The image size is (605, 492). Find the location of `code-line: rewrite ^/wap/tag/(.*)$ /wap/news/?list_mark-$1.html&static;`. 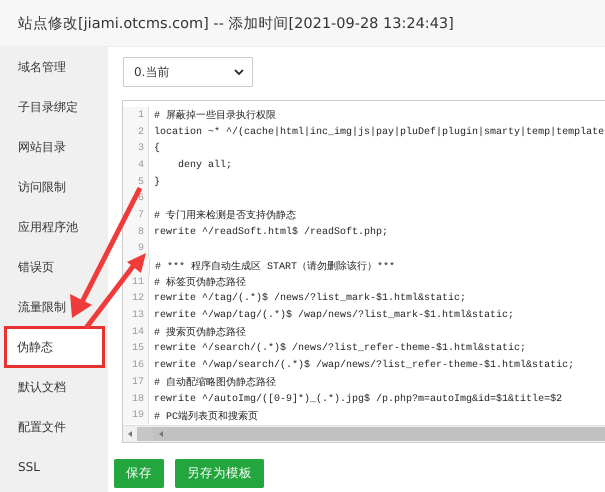

code-line: rewrite ^/wap/tag/(.*)$ /wap/news/?list_mark-$1.html&static; is located at coordinates (334, 316).